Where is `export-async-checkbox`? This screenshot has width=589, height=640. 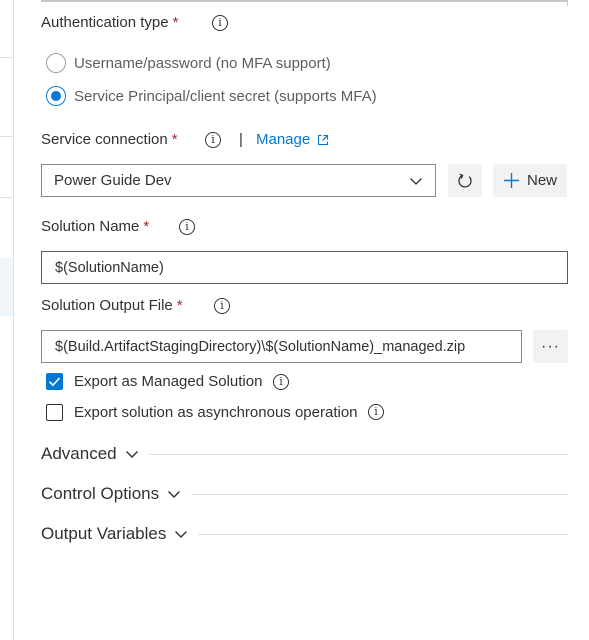 export-async-checkbox is located at coordinates (54, 412).